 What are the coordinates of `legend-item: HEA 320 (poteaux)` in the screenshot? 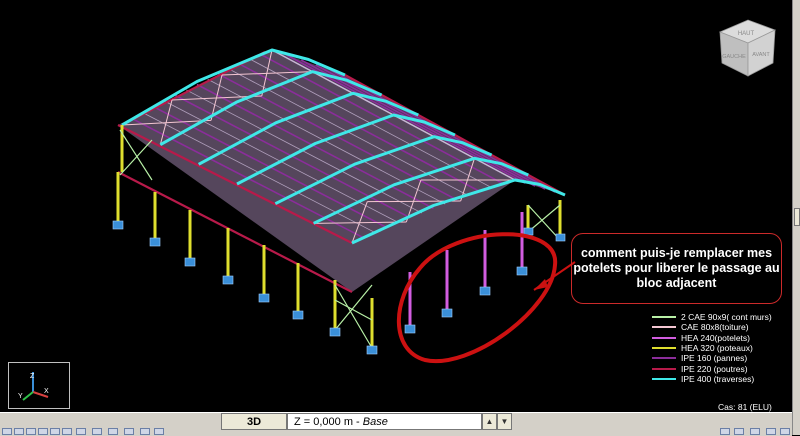 It's located at (722, 348).